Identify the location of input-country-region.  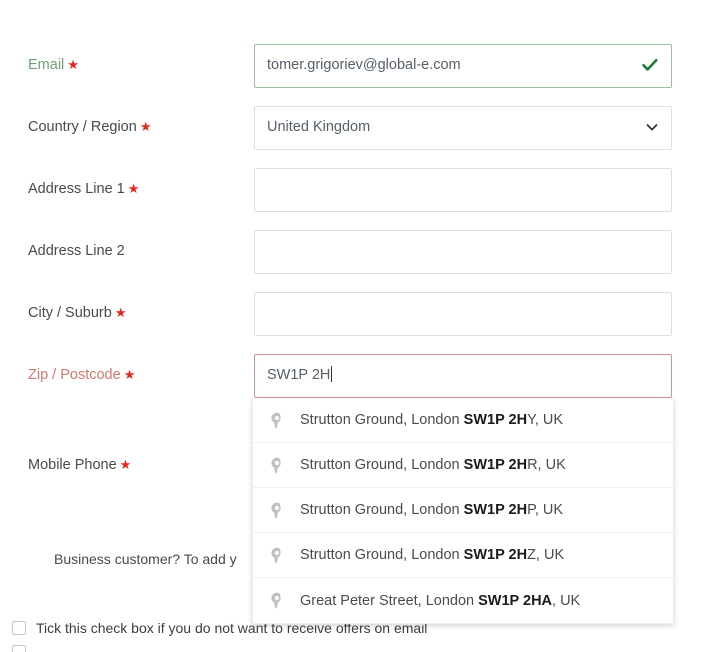
(463, 128).